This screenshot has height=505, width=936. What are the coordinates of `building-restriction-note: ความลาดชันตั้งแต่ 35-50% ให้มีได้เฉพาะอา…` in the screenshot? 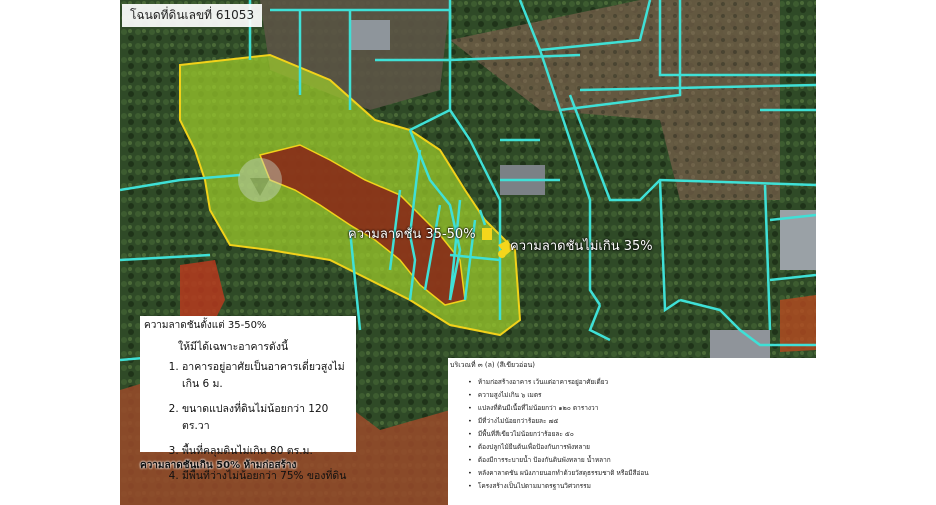 It's located at (248, 399).